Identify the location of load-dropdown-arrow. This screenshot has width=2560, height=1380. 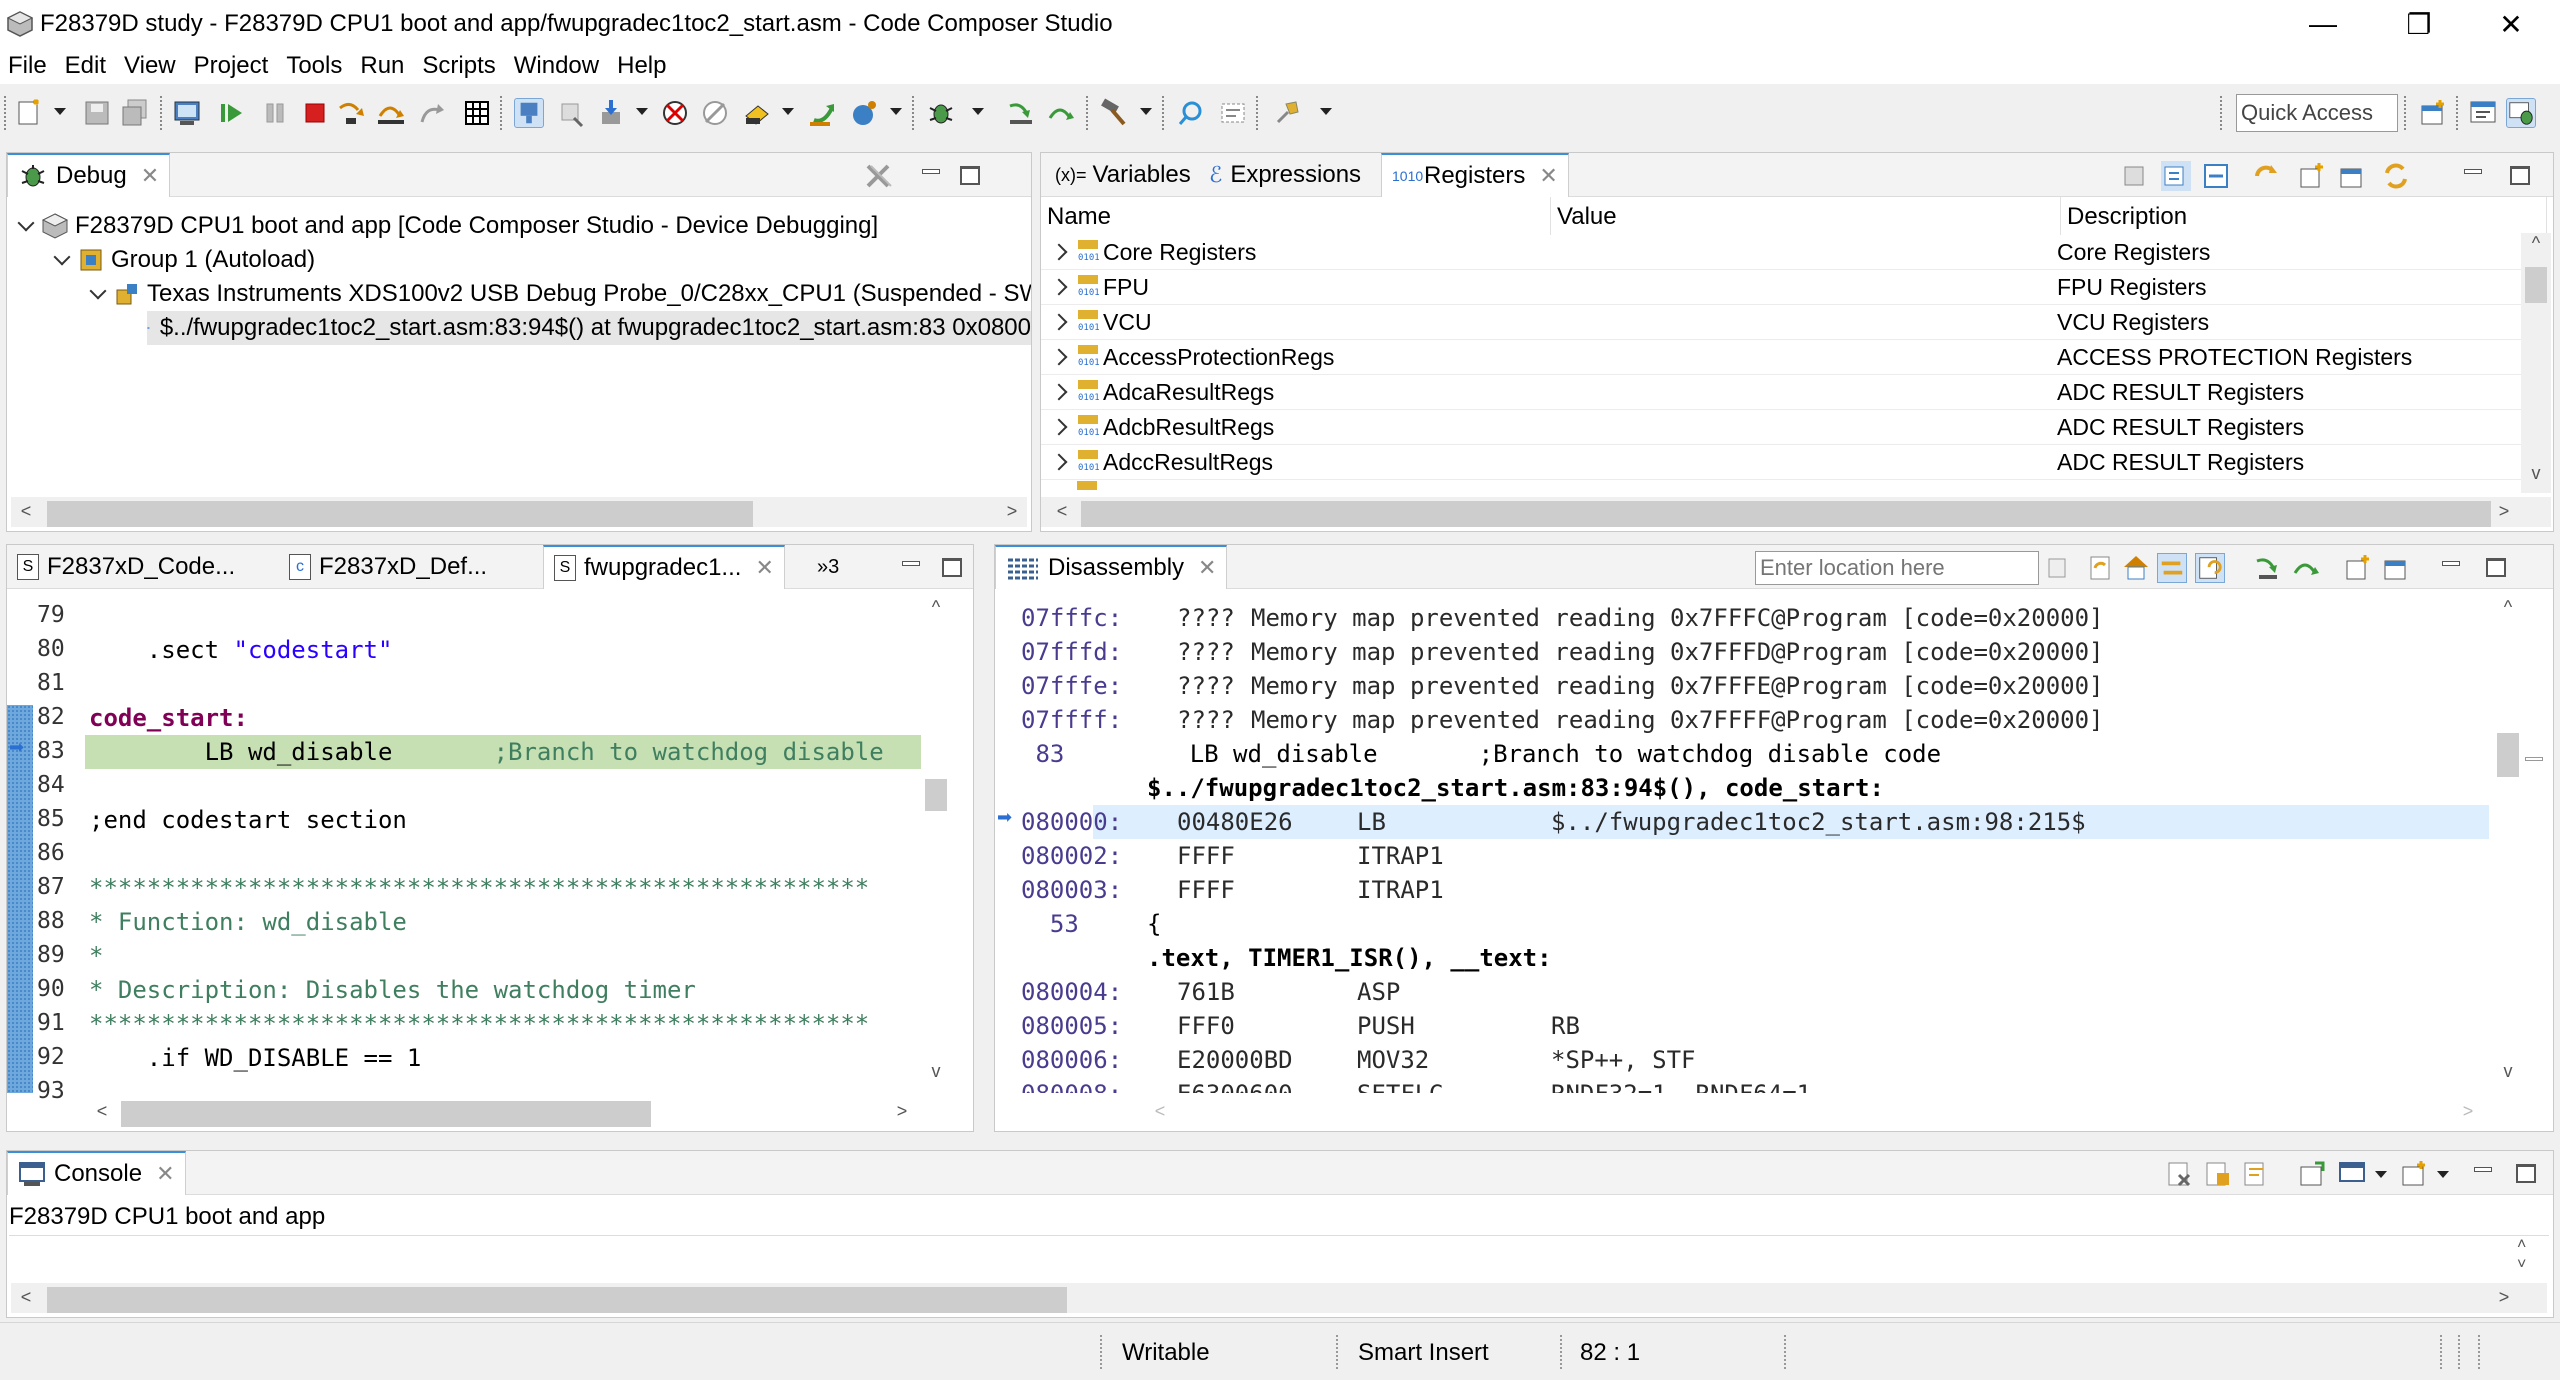
(642, 111).